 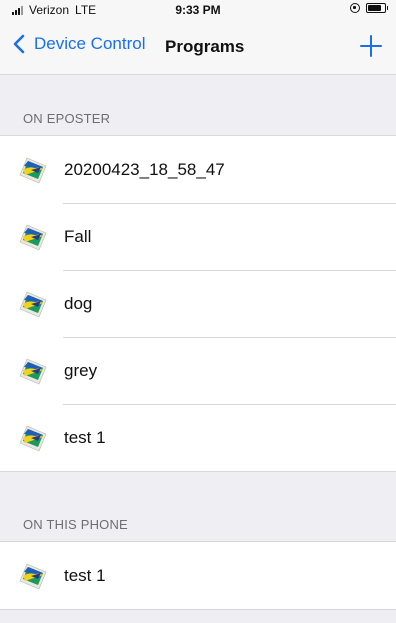 I want to click on back-label: Device Control, so click(x=90, y=43).